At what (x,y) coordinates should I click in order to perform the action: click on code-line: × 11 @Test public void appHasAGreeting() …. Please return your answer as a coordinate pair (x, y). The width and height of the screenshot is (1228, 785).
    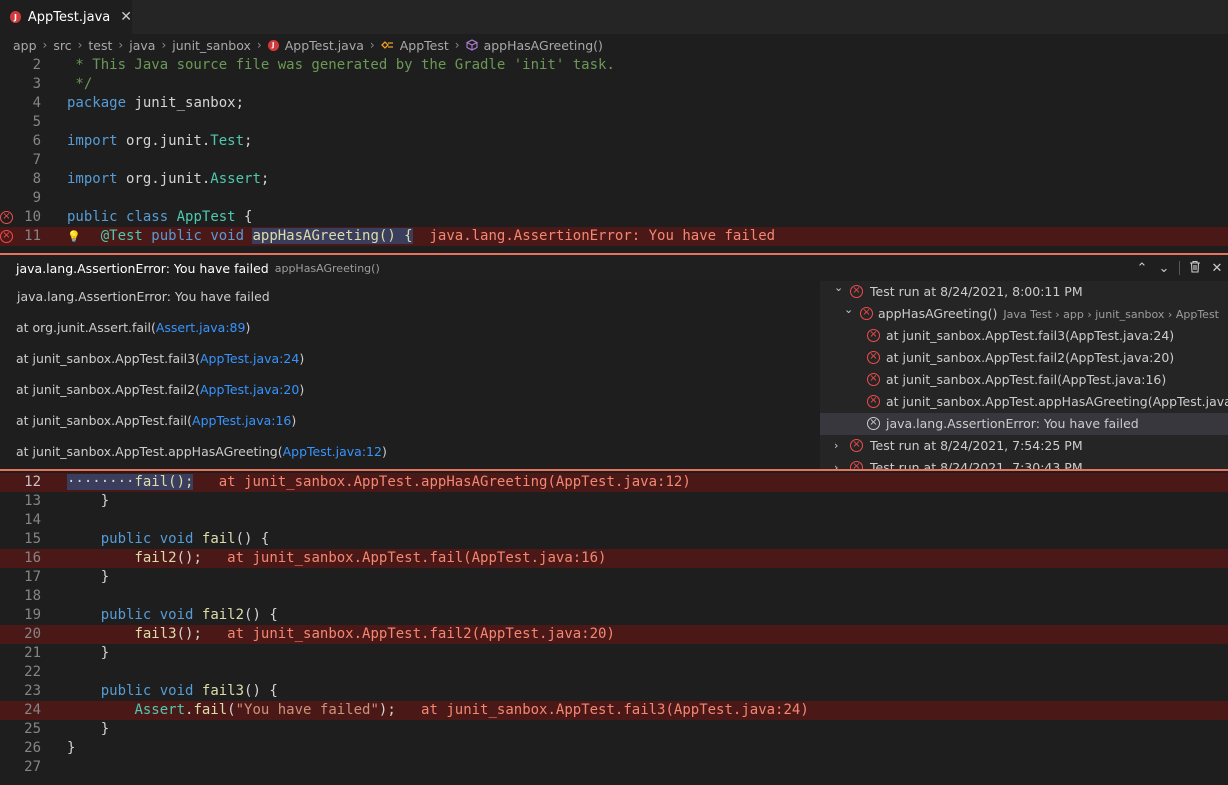
    Looking at the image, I should click on (614, 236).